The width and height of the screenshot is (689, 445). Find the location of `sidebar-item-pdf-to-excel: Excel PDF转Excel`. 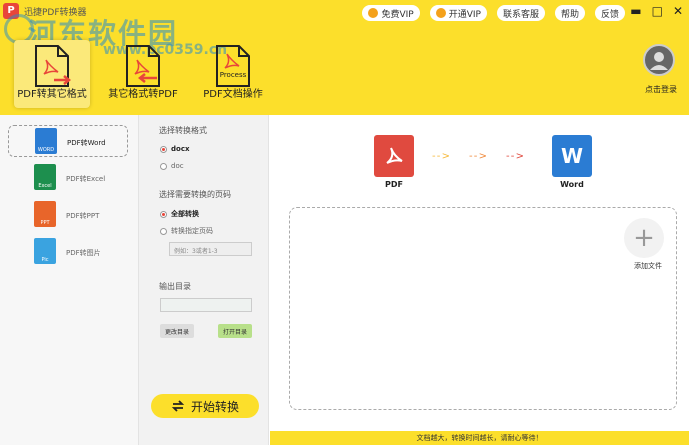

sidebar-item-pdf-to-excel: Excel PDF转Excel is located at coordinates (68, 178).